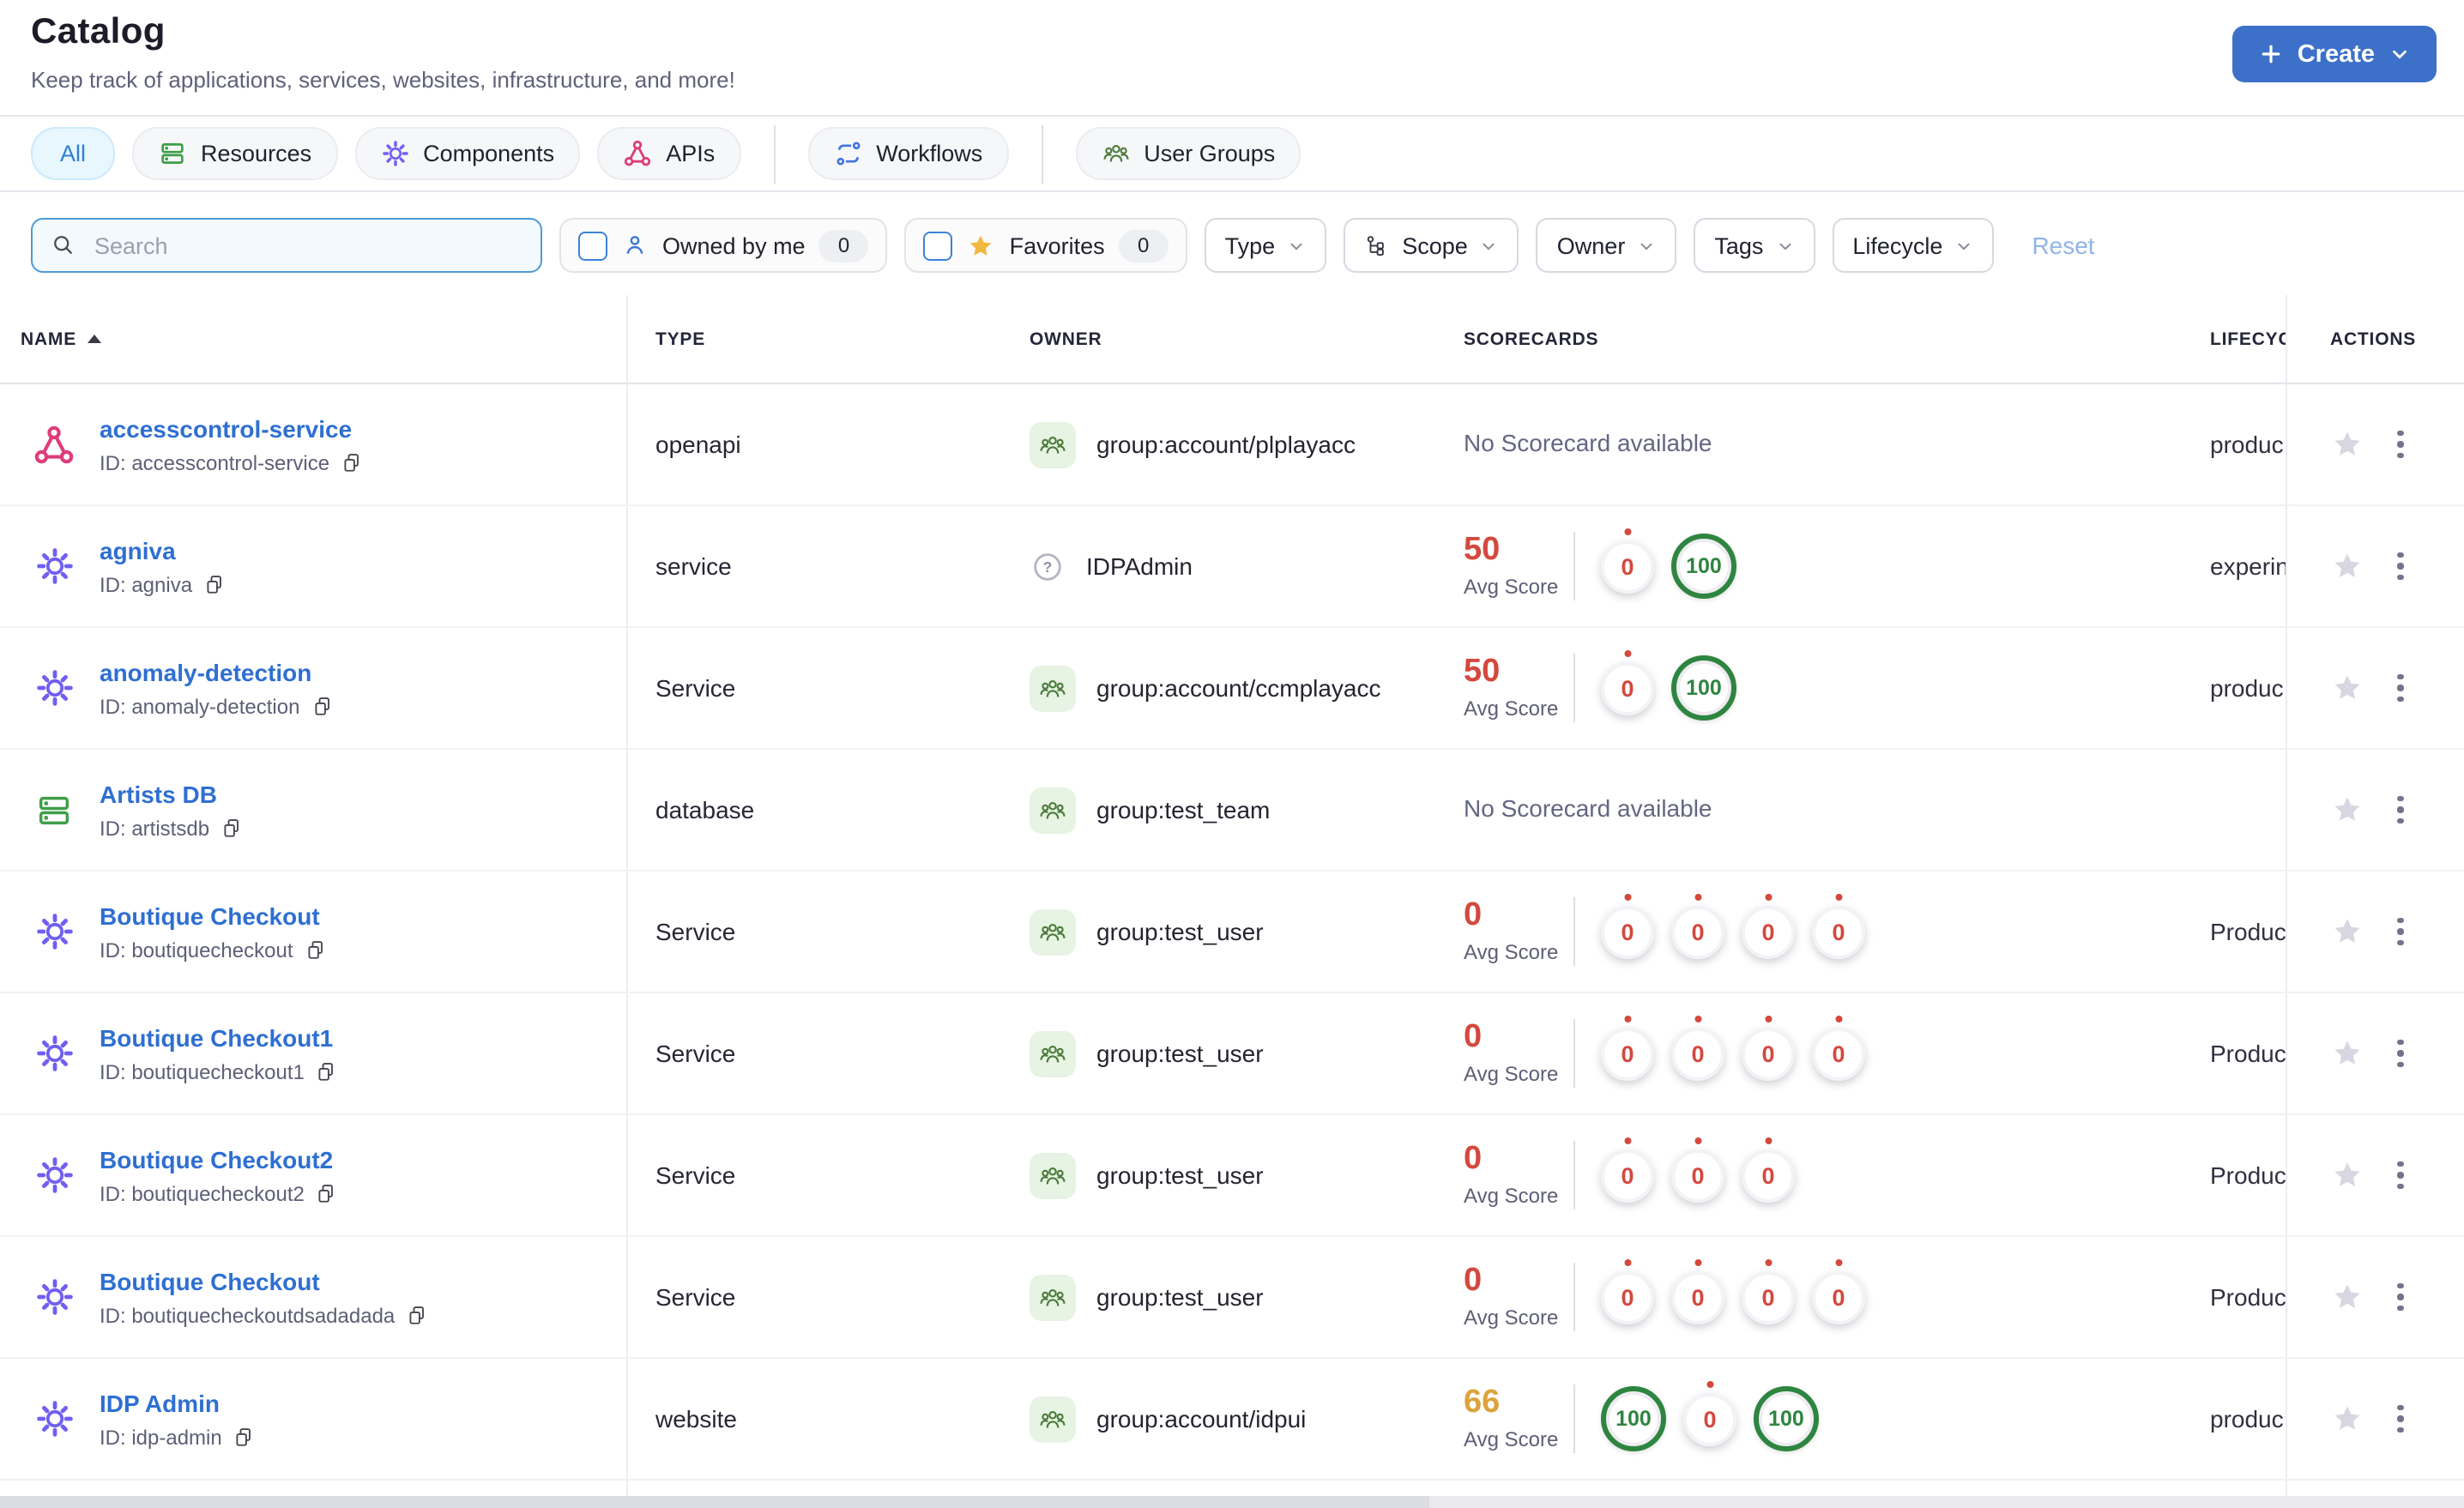 This screenshot has width=2464, height=1508. Describe the element at coordinates (592, 245) in the screenshot. I see `owned-by-me-checkbox` at that location.